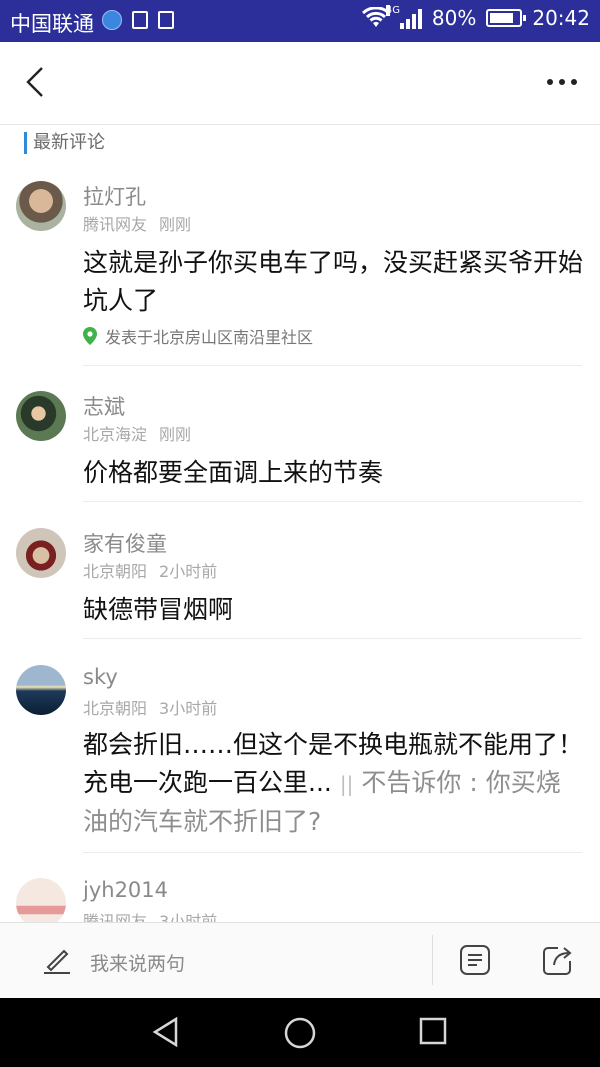 This screenshot has width=600, height=1067. What do you see at coordinates (57, 960) in the screenshot?
I see `pen-icon` at bounding box center [57, 960].